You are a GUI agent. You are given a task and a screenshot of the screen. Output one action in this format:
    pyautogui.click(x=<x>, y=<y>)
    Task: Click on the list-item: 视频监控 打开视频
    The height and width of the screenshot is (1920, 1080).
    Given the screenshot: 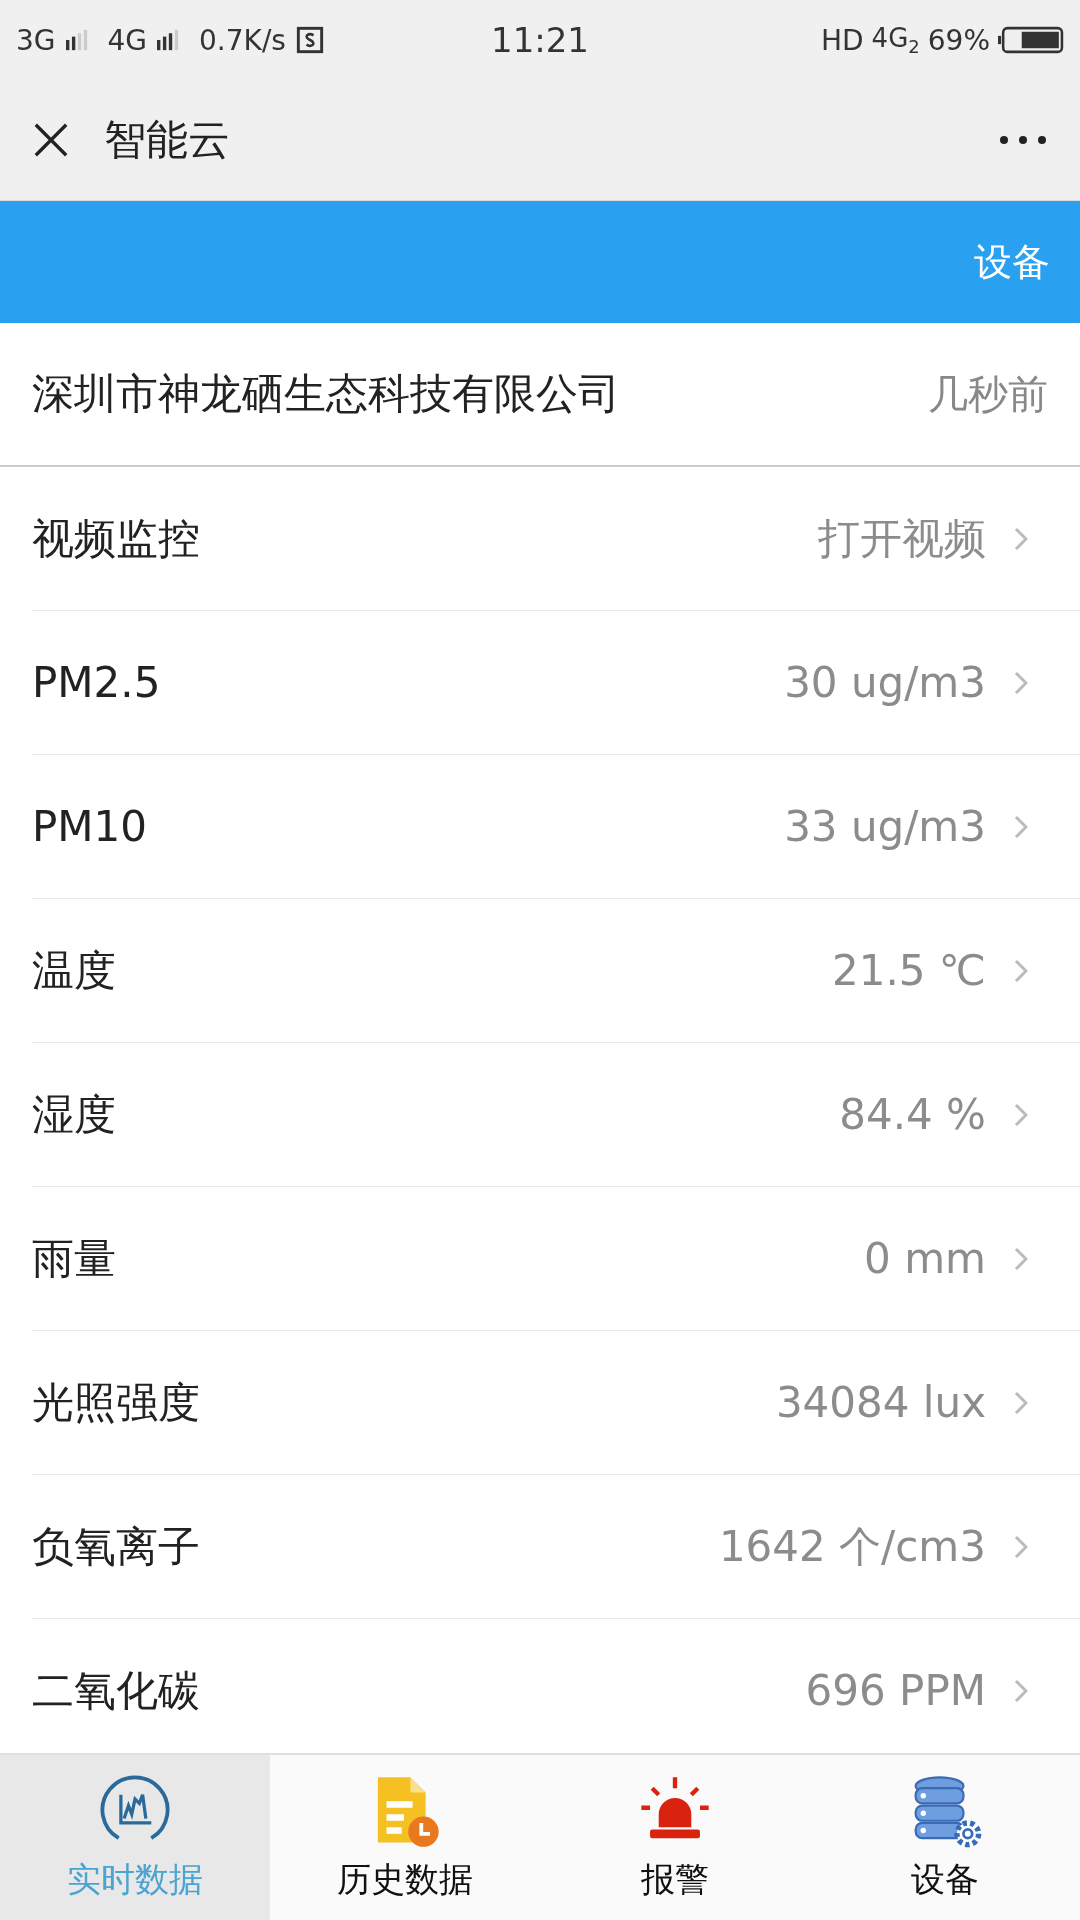 What is the action you would take?
    pyautogui.click(x=556, y=539)
    